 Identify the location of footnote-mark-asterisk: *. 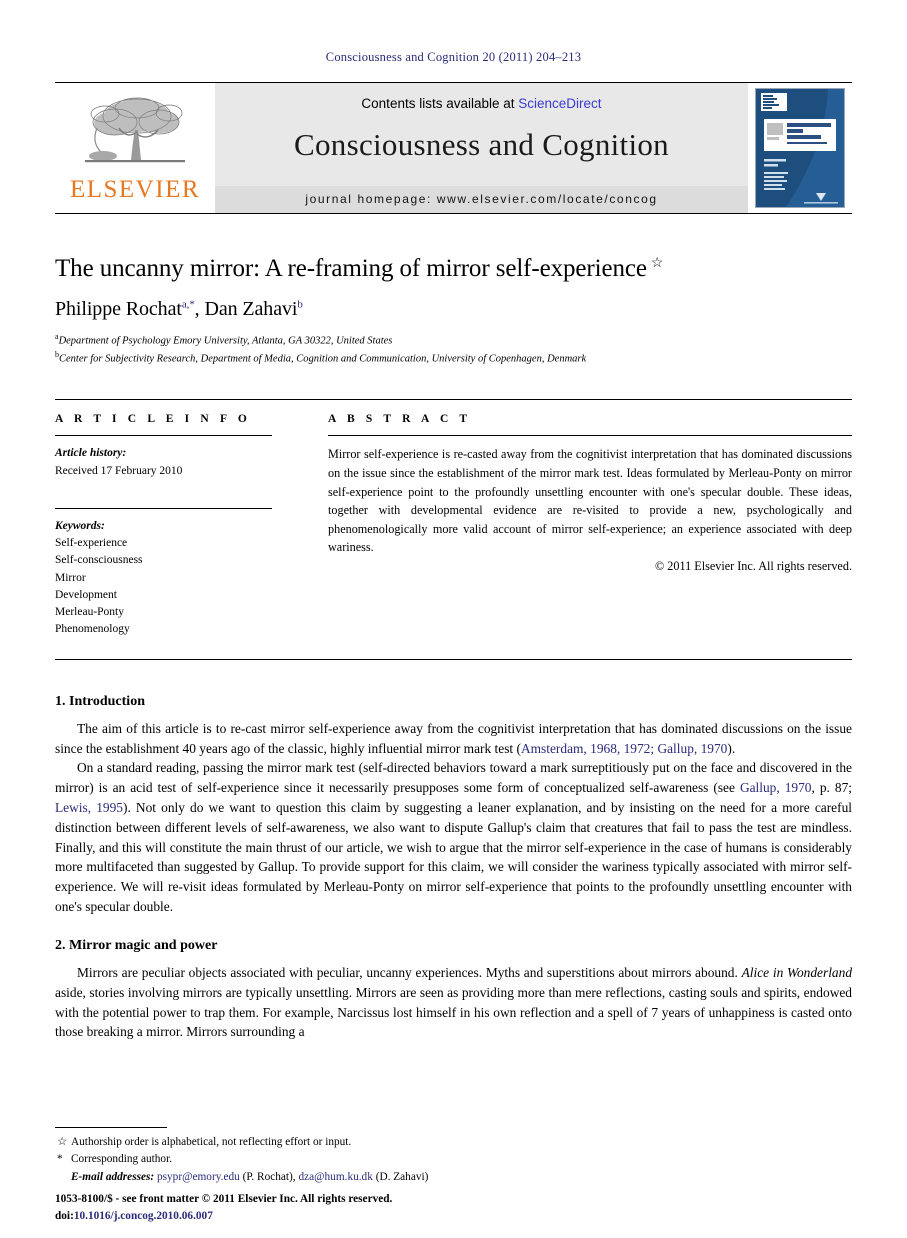
(60, 1159).